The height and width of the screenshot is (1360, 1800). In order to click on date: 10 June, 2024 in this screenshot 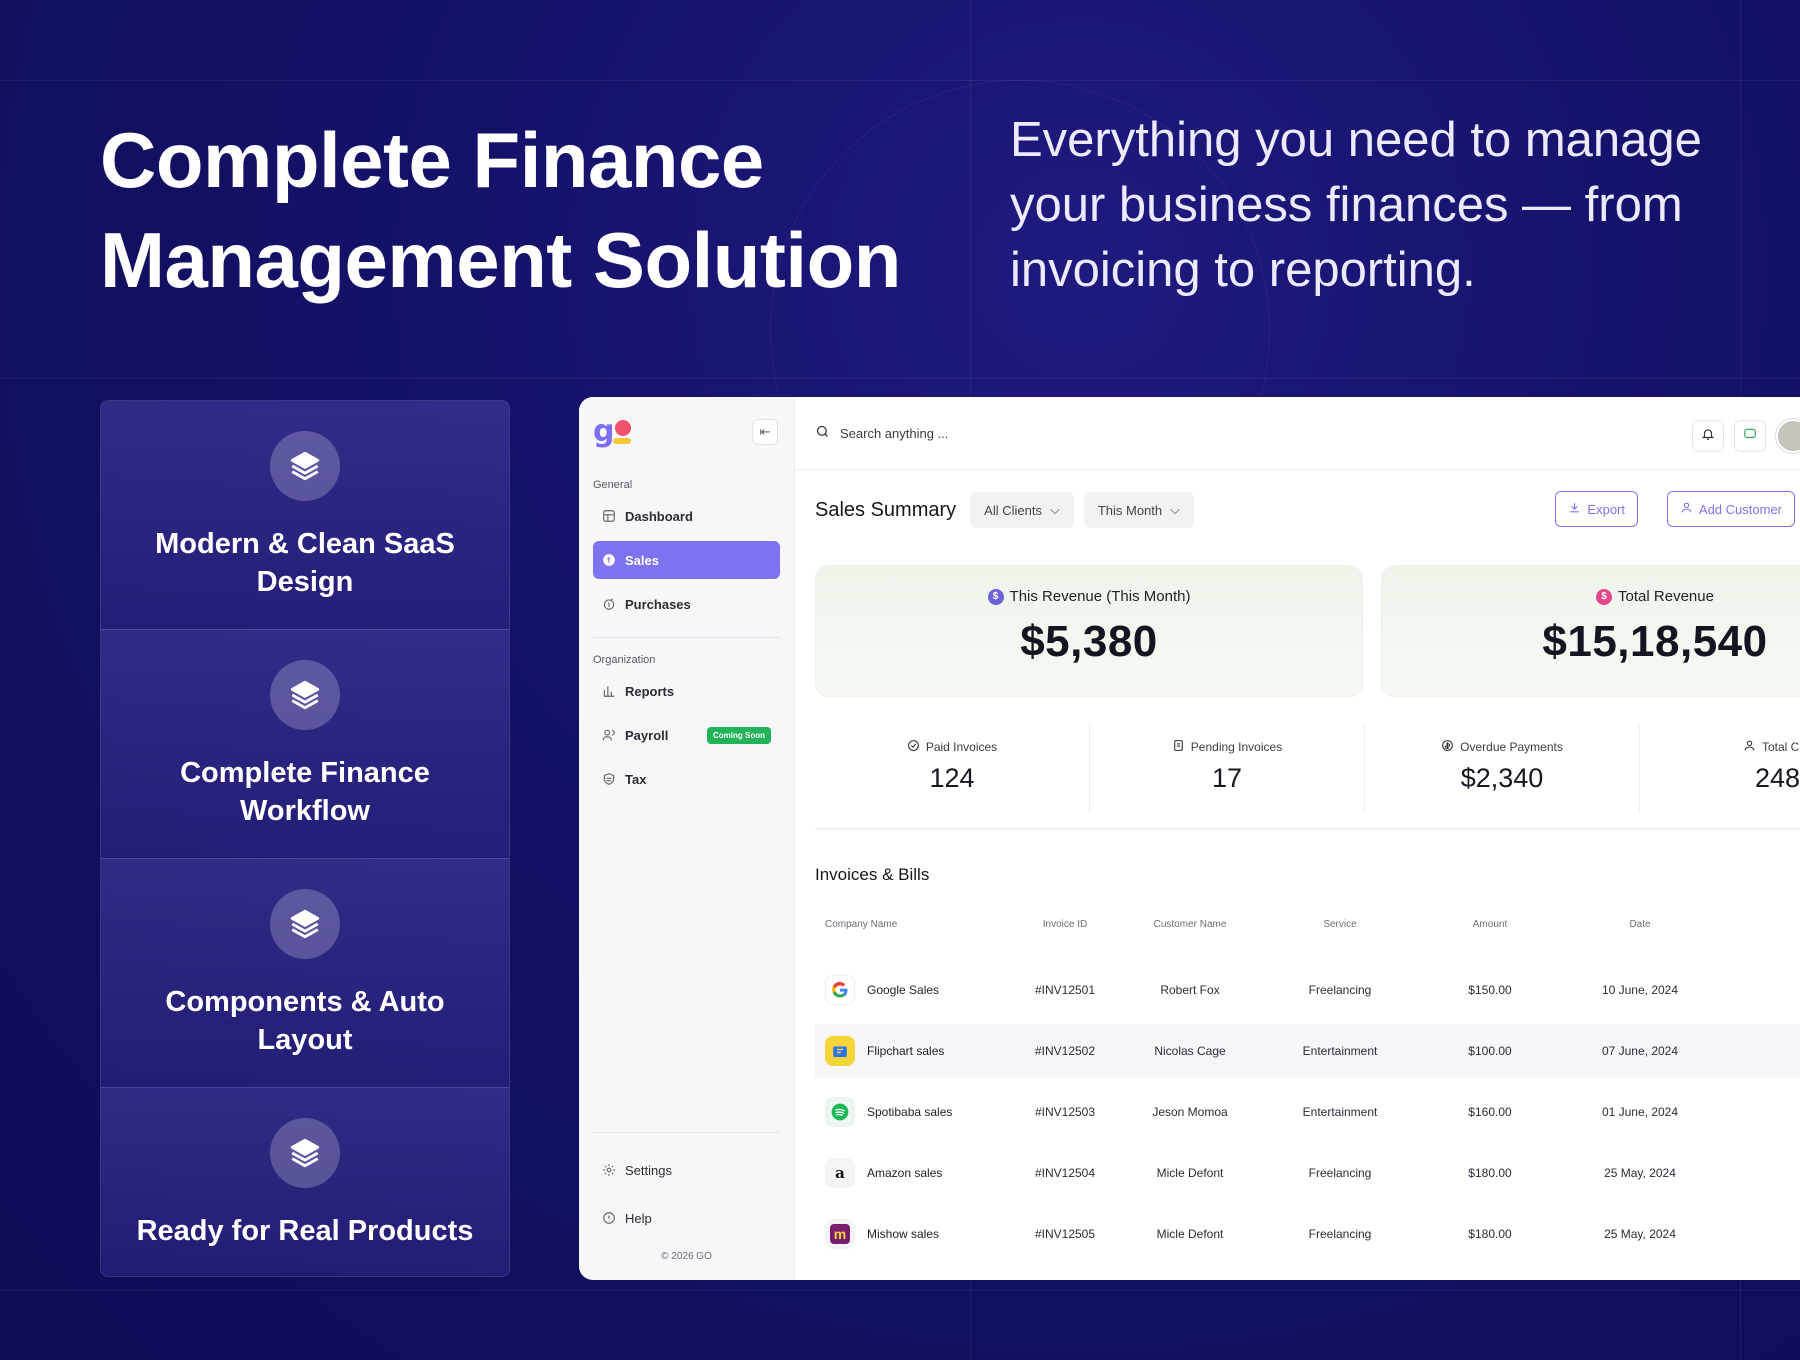, I will do `click(1640, 990)`.